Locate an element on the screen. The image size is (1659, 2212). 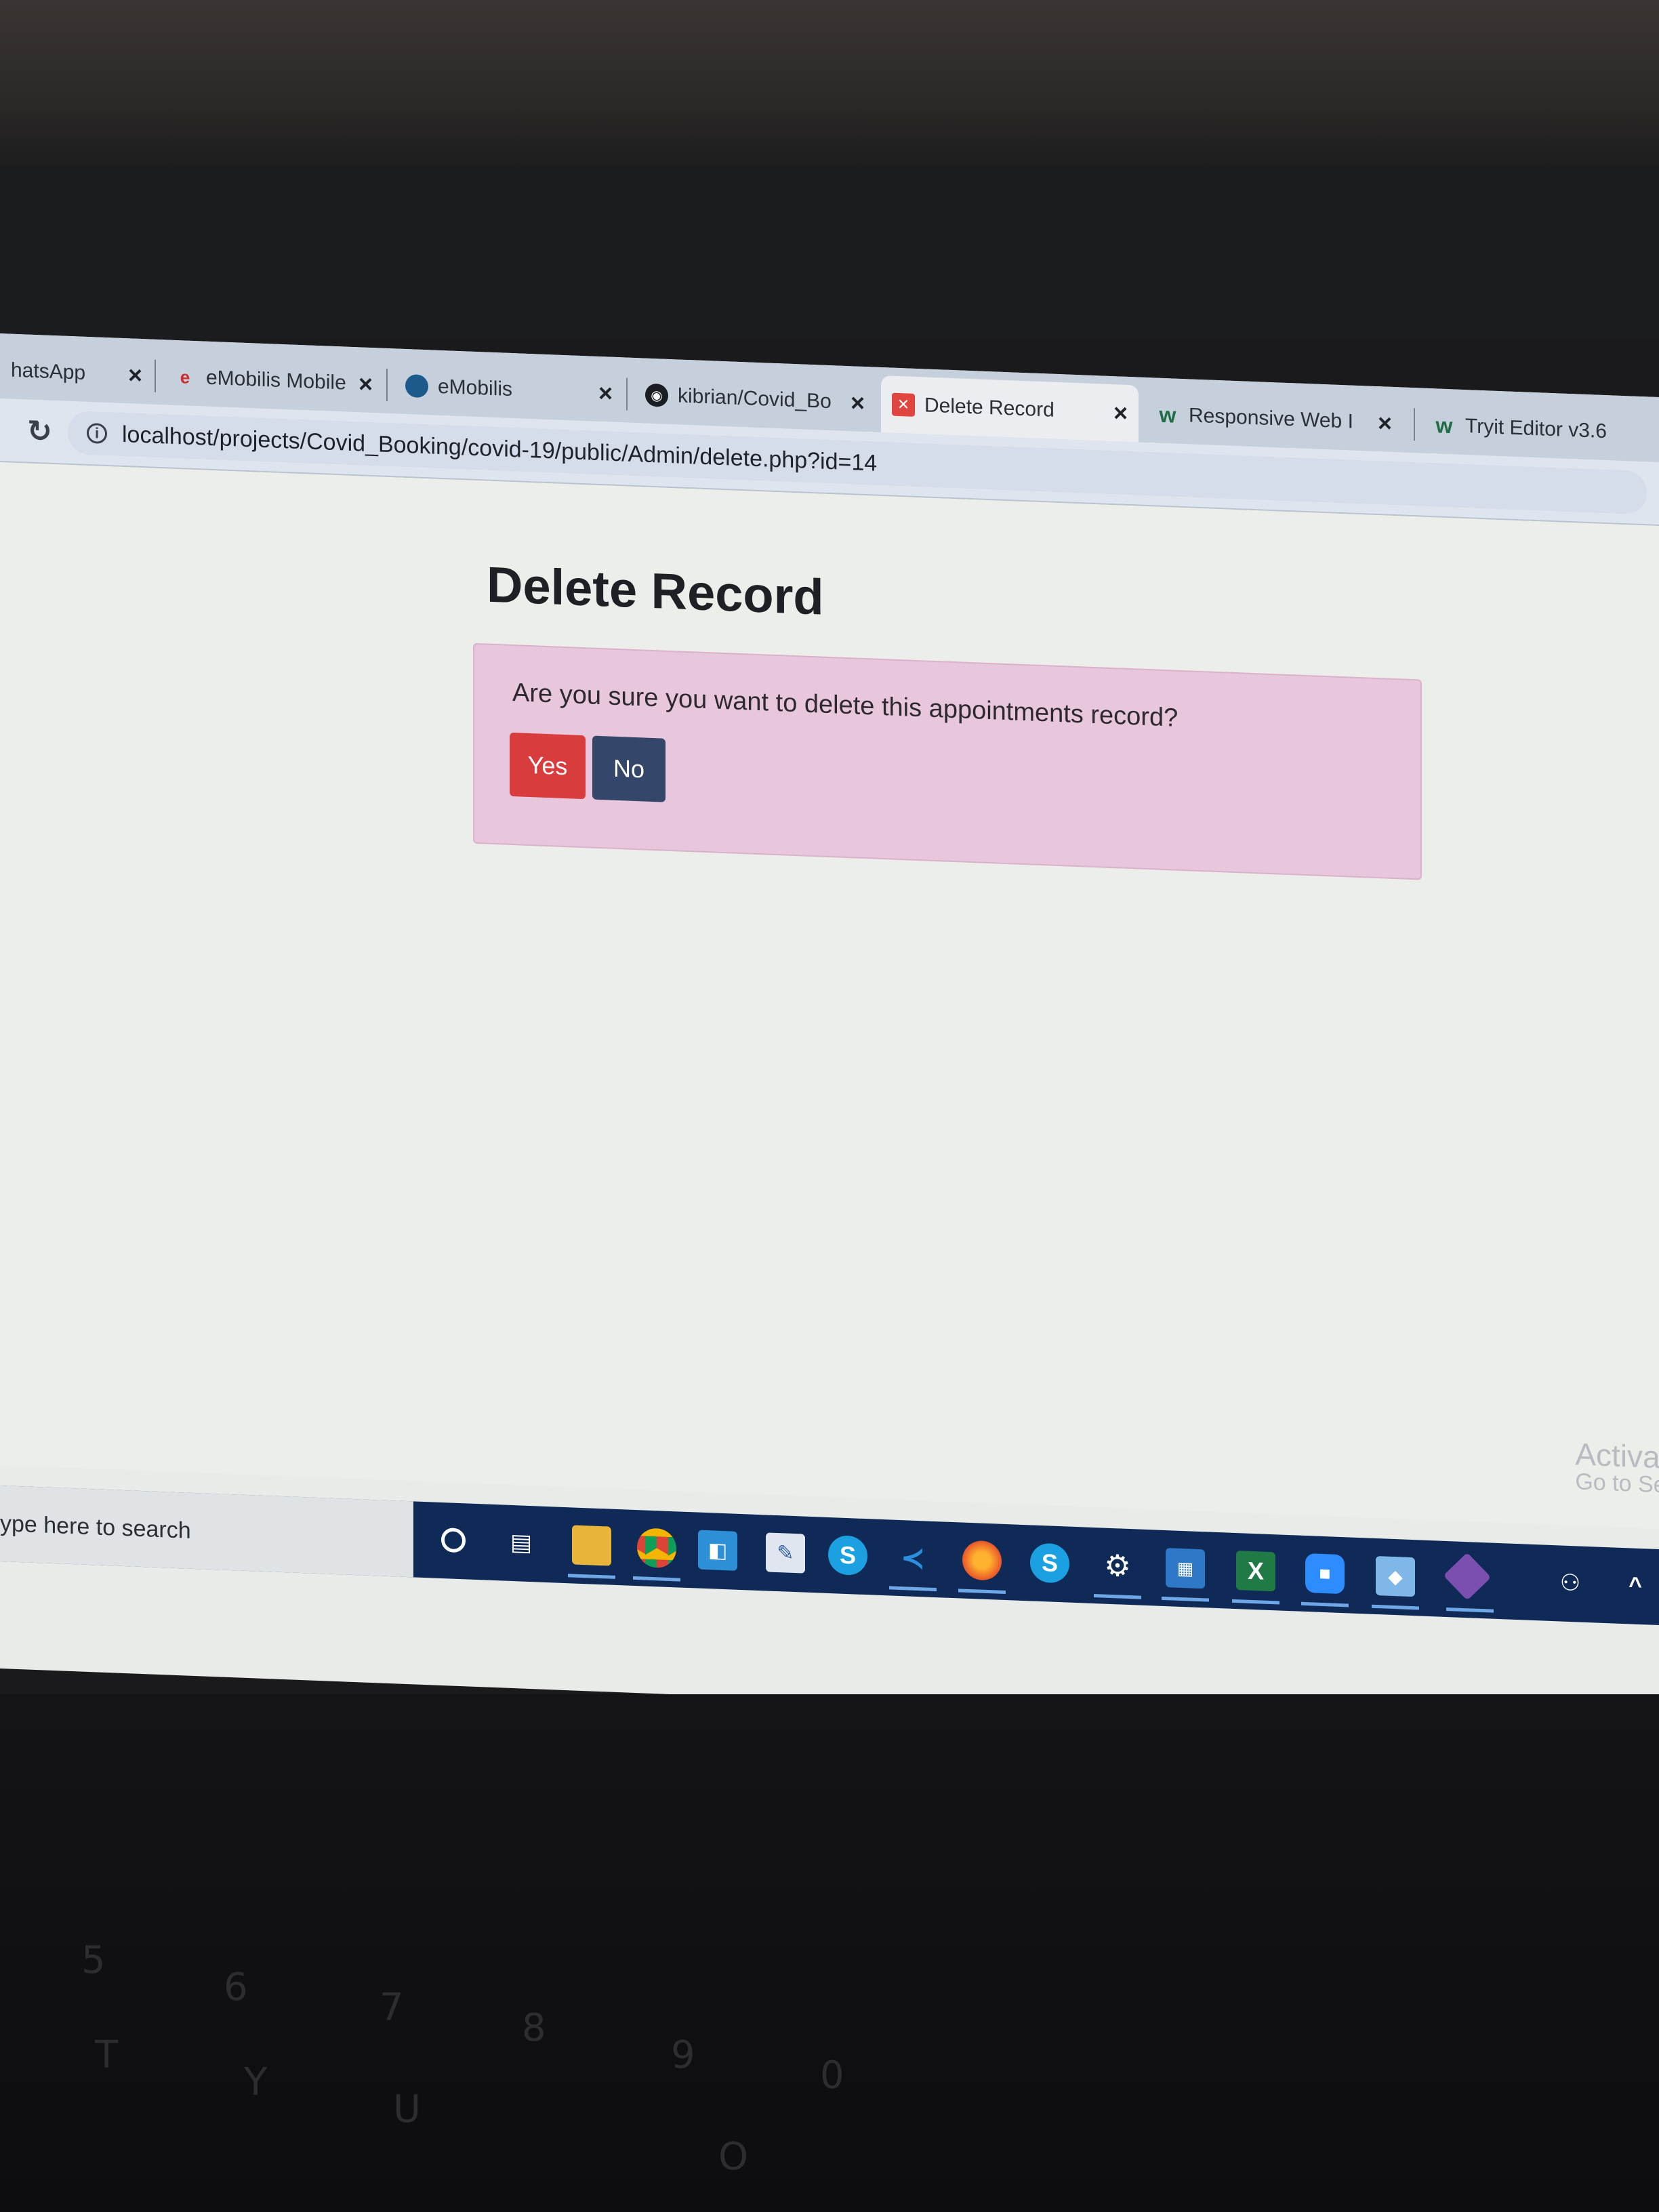
task-view-icon: ▤ is located at coordinates (521, 1542).